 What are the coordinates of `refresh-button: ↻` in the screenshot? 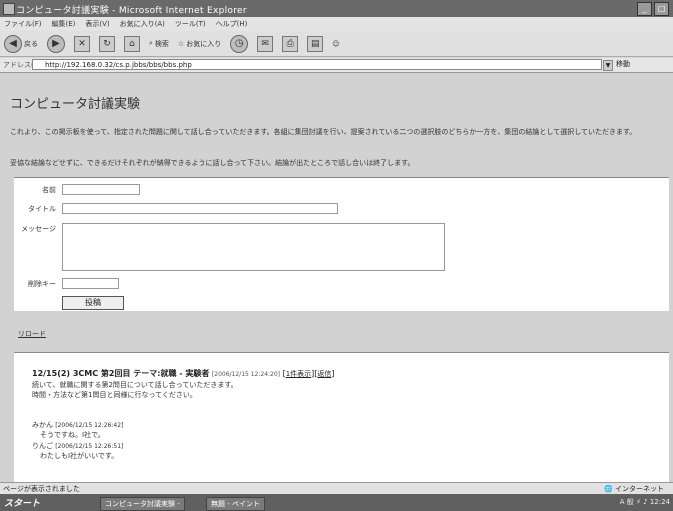 It's located at (107, 43).